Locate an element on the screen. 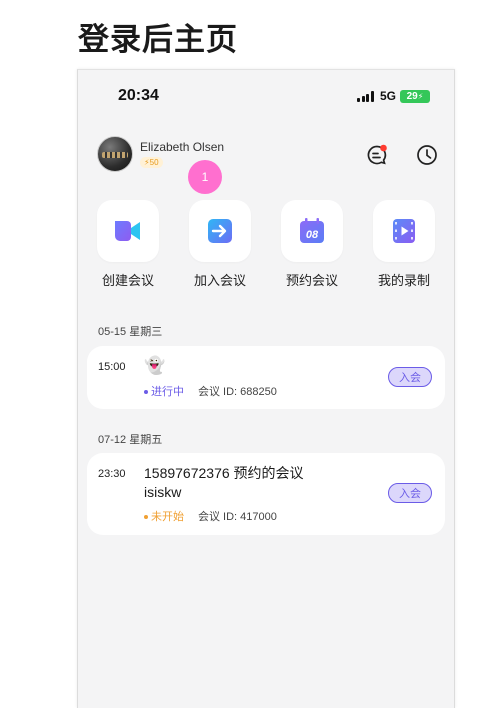 The image size is (504, 708). status-time: 20:34 is located at coordinates (138, 95).